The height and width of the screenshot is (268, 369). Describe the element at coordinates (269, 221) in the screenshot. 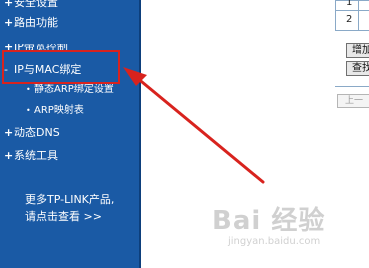

I see `baidu-watermark: Bai 经验` at that location.